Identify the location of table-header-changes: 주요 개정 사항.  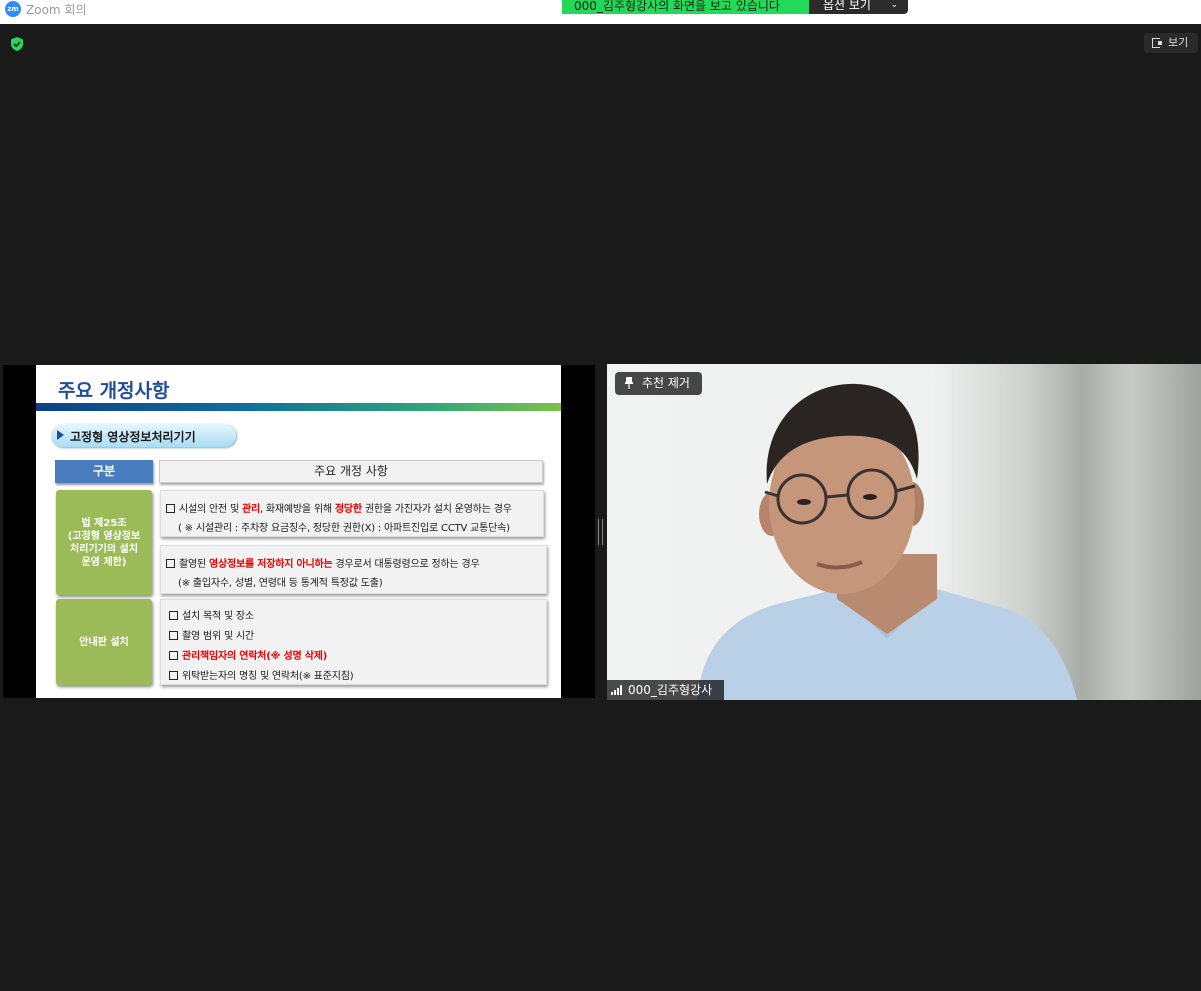
(351, 471).